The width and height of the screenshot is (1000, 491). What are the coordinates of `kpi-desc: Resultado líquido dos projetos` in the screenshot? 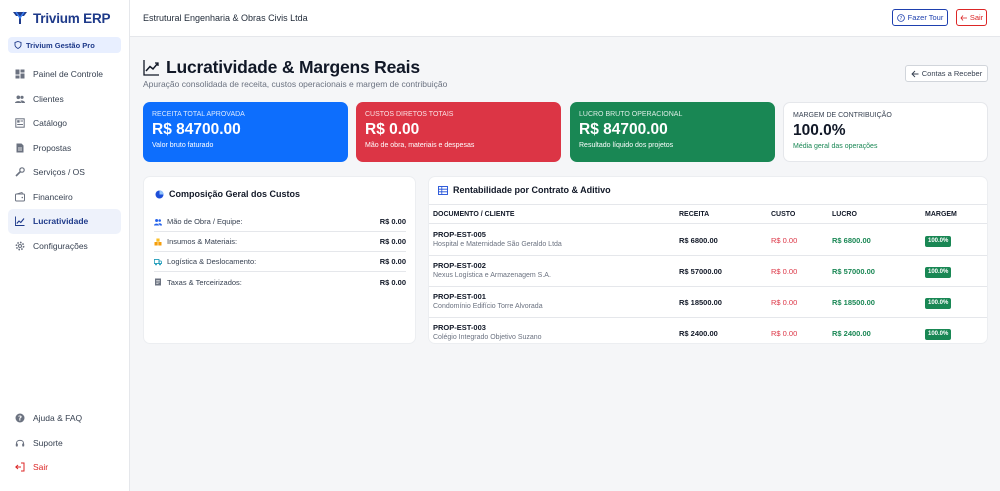 It's located at (626, 145).